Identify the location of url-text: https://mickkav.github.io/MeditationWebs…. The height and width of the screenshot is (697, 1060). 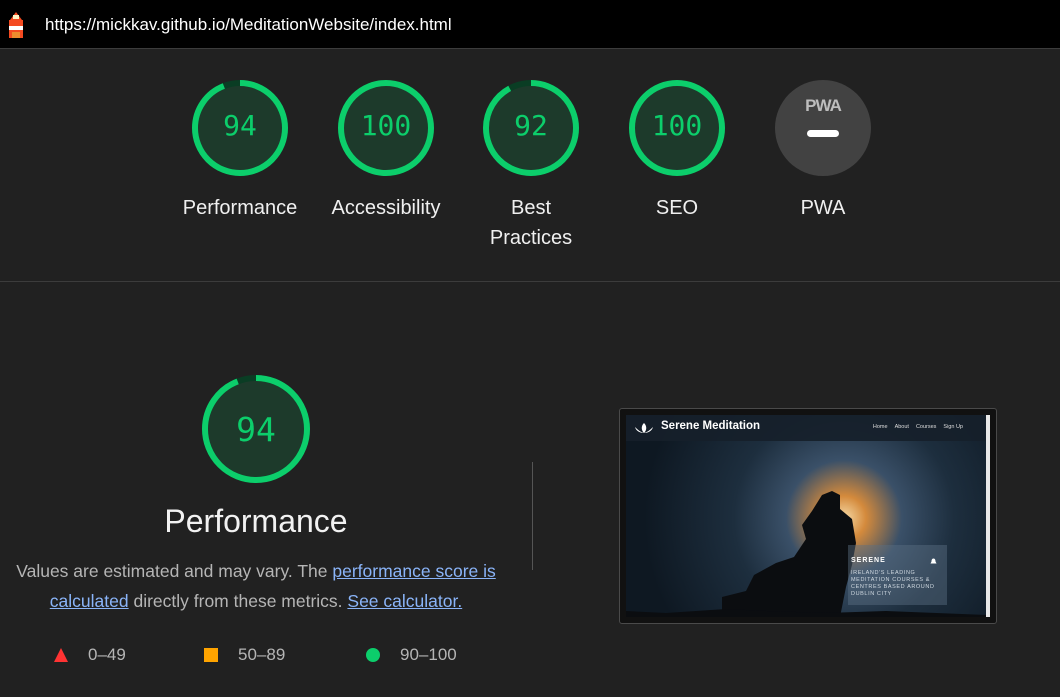
(248, 25).